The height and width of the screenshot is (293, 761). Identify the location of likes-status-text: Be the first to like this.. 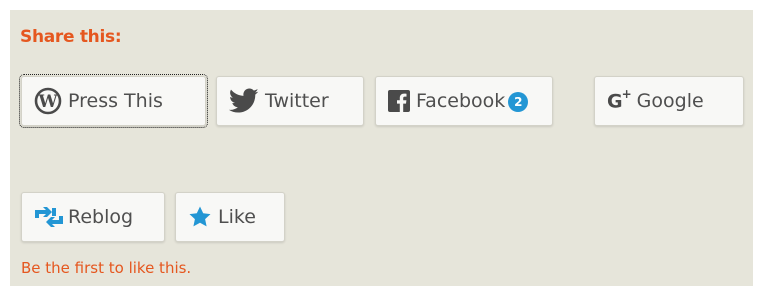
(106, 268).